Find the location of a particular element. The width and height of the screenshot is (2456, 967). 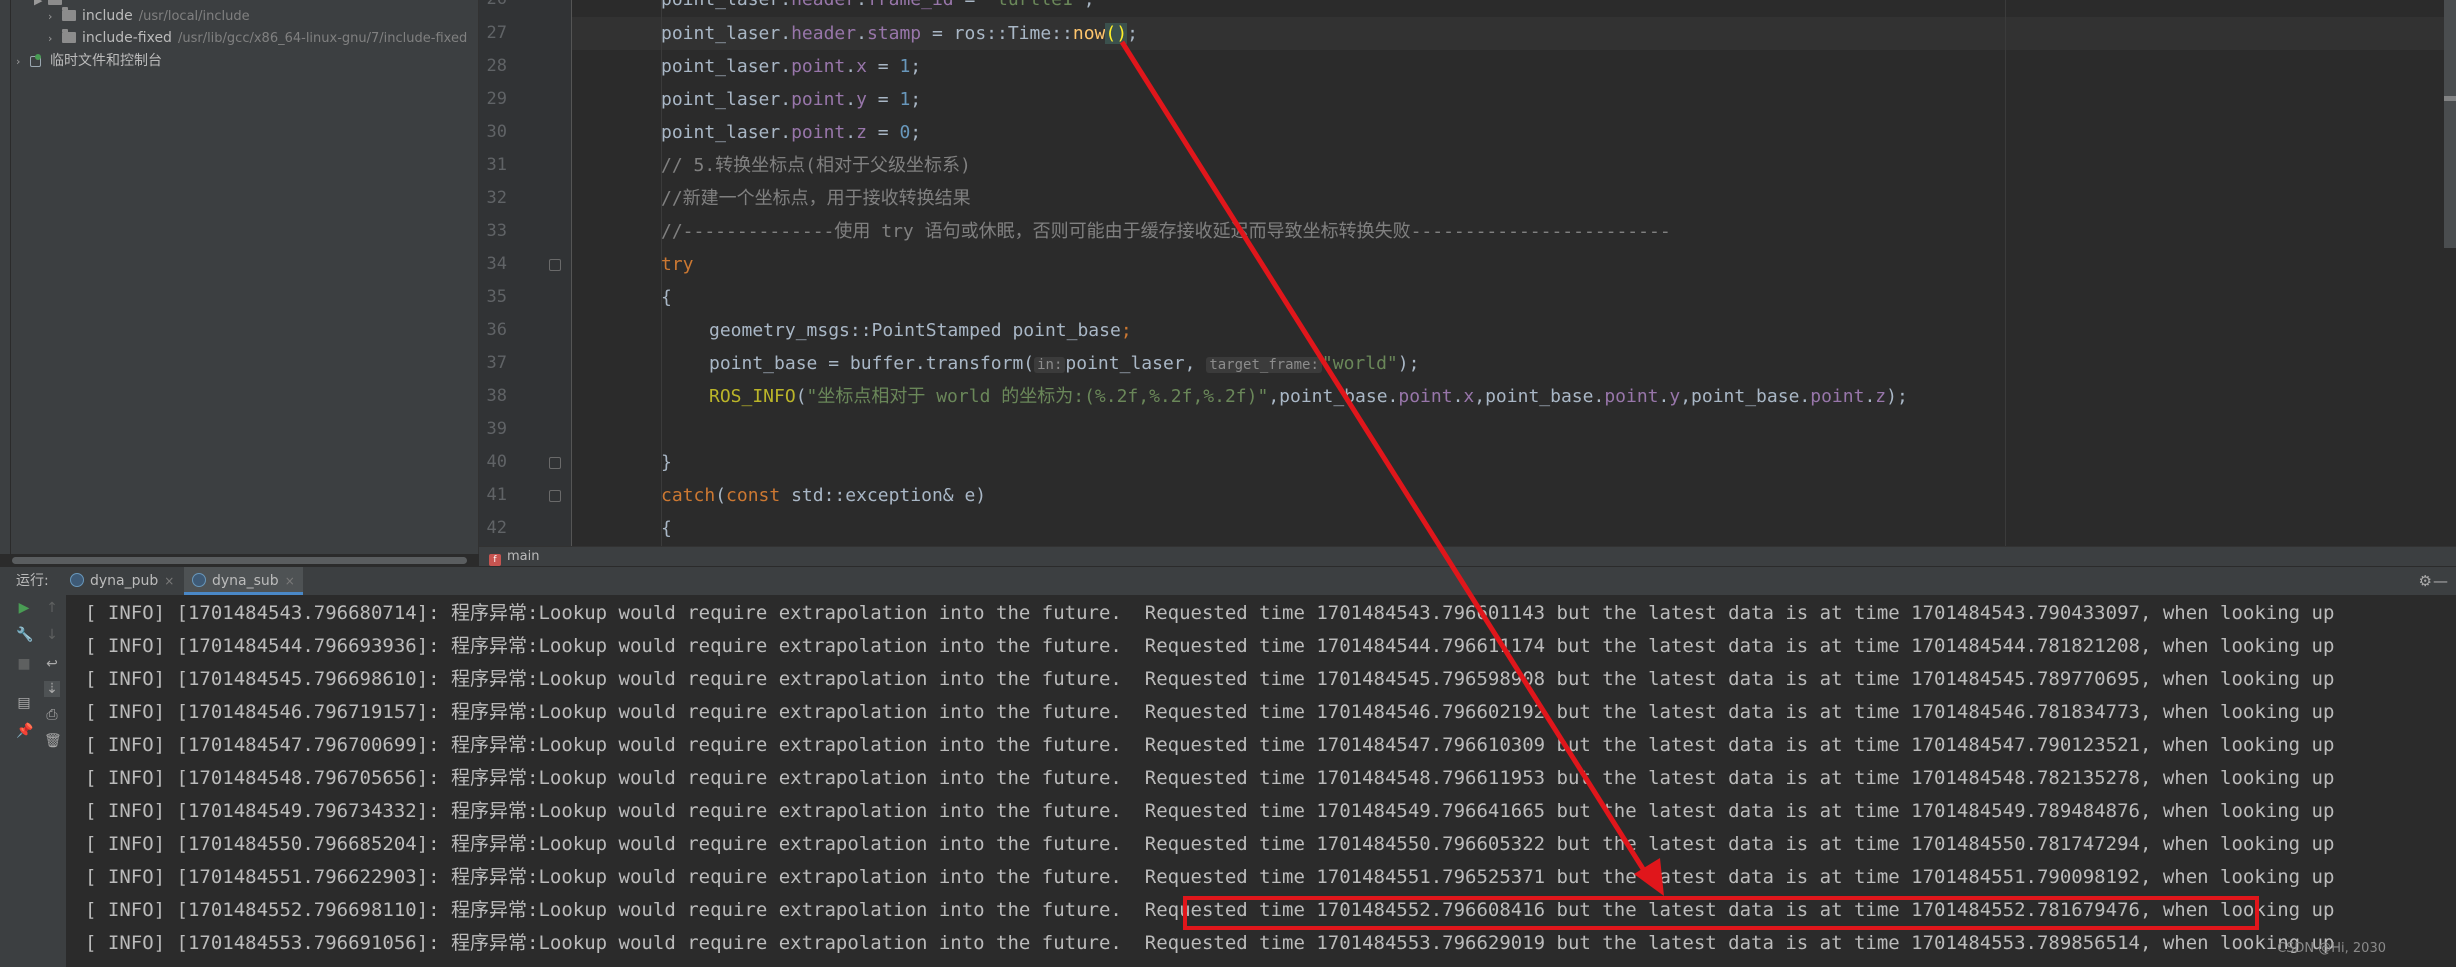

trash-icon: 🗑 is located at coordinates (53, 741).